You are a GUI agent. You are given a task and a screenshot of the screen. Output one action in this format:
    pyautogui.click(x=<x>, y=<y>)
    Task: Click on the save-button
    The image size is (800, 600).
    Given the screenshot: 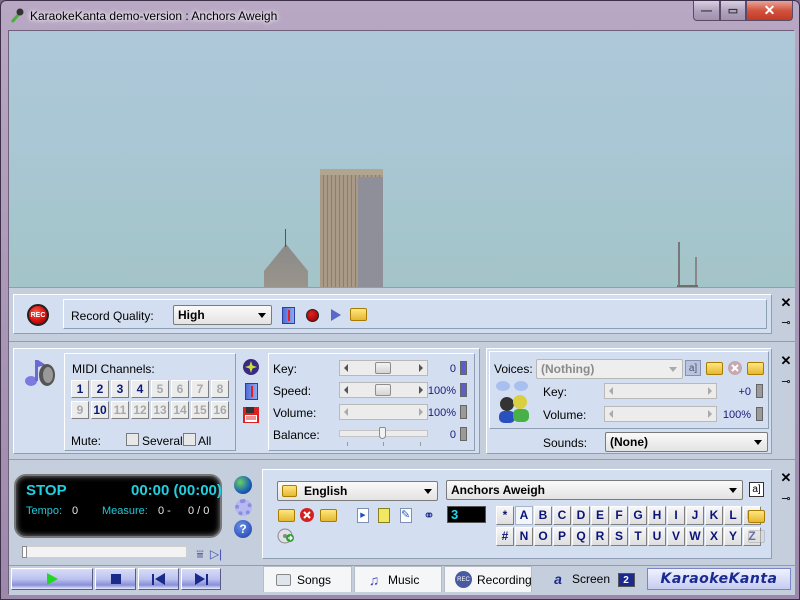 What is the action you would take?
    pyautogui.click(x=251, y=415)
    